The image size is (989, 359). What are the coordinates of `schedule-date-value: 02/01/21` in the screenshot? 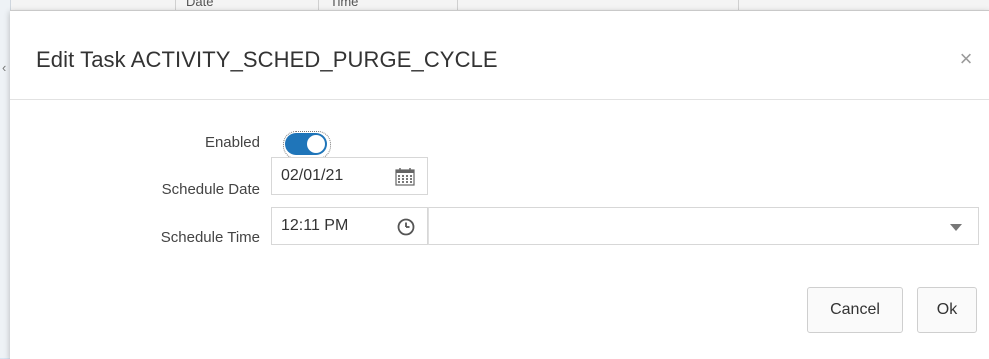 It's located at (312, 175).